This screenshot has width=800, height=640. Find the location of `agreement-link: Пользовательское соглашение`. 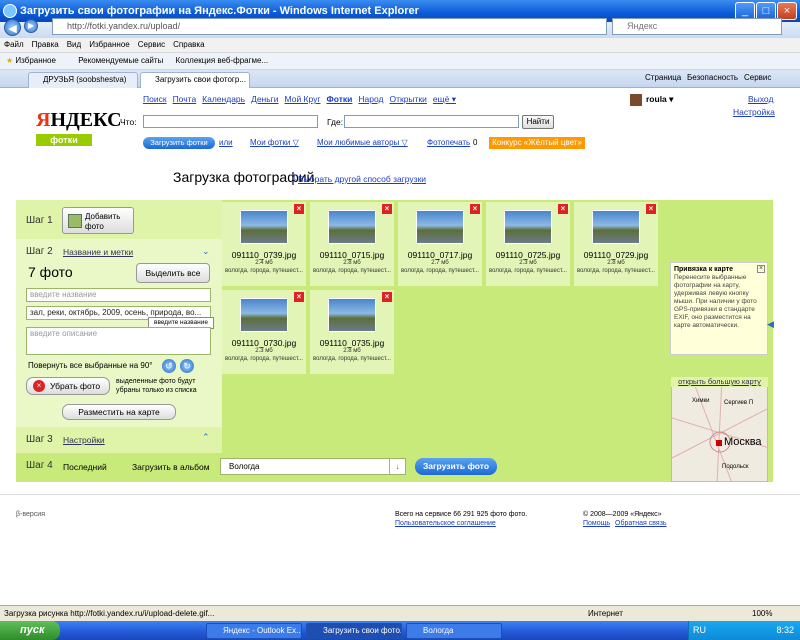

agreement-link: Пользовательское соглашение is located at coordinates (445, 523).